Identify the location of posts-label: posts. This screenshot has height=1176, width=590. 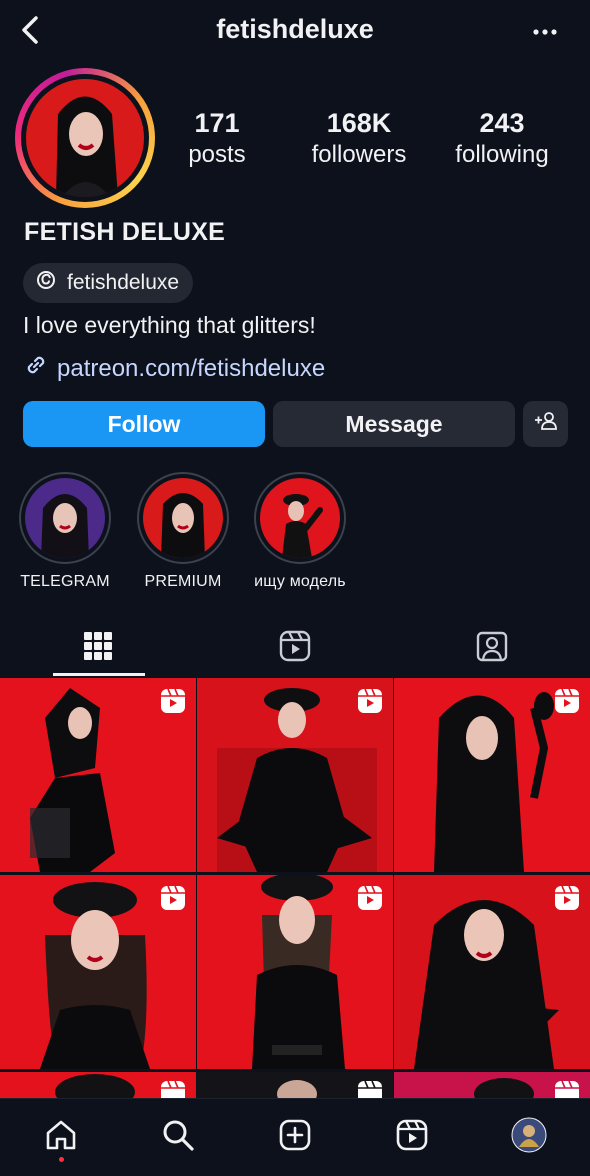
(217, 154).